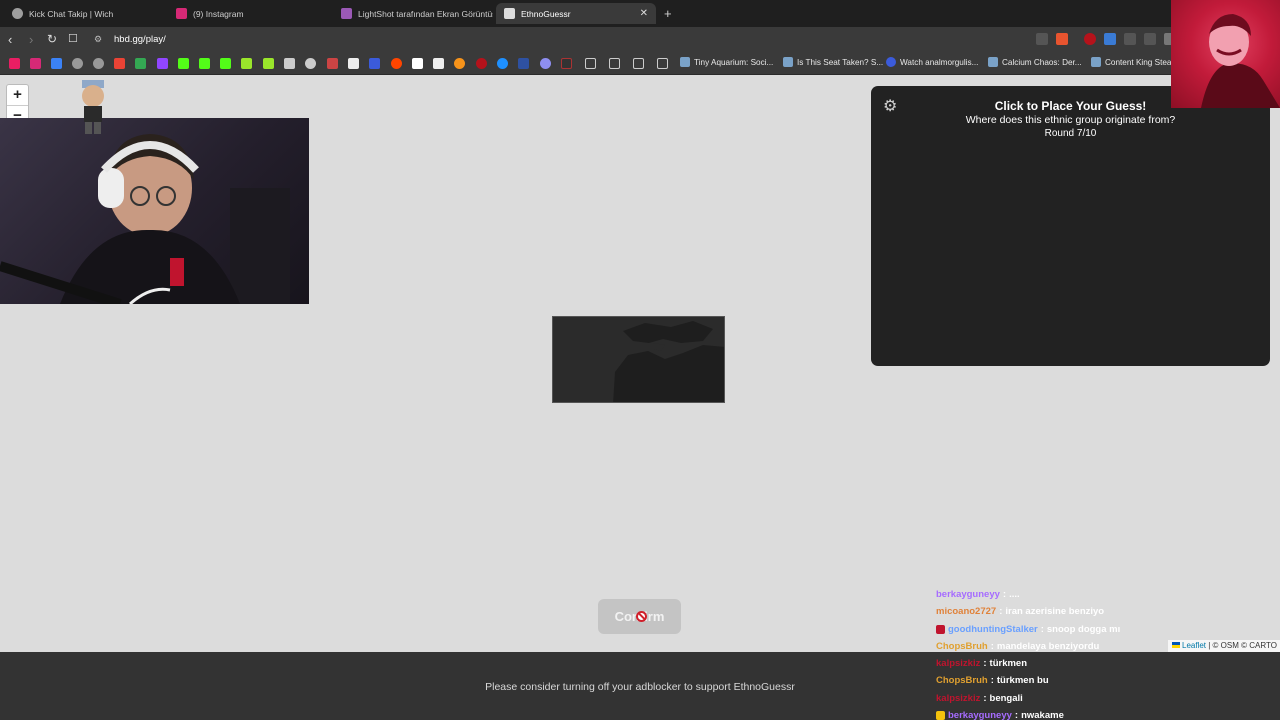 The image size is (1280, 720). Describe the element at coordinates (979, 698) in the screenshot. I see `chat-message: kalpsizkiz: bengali` at that location.